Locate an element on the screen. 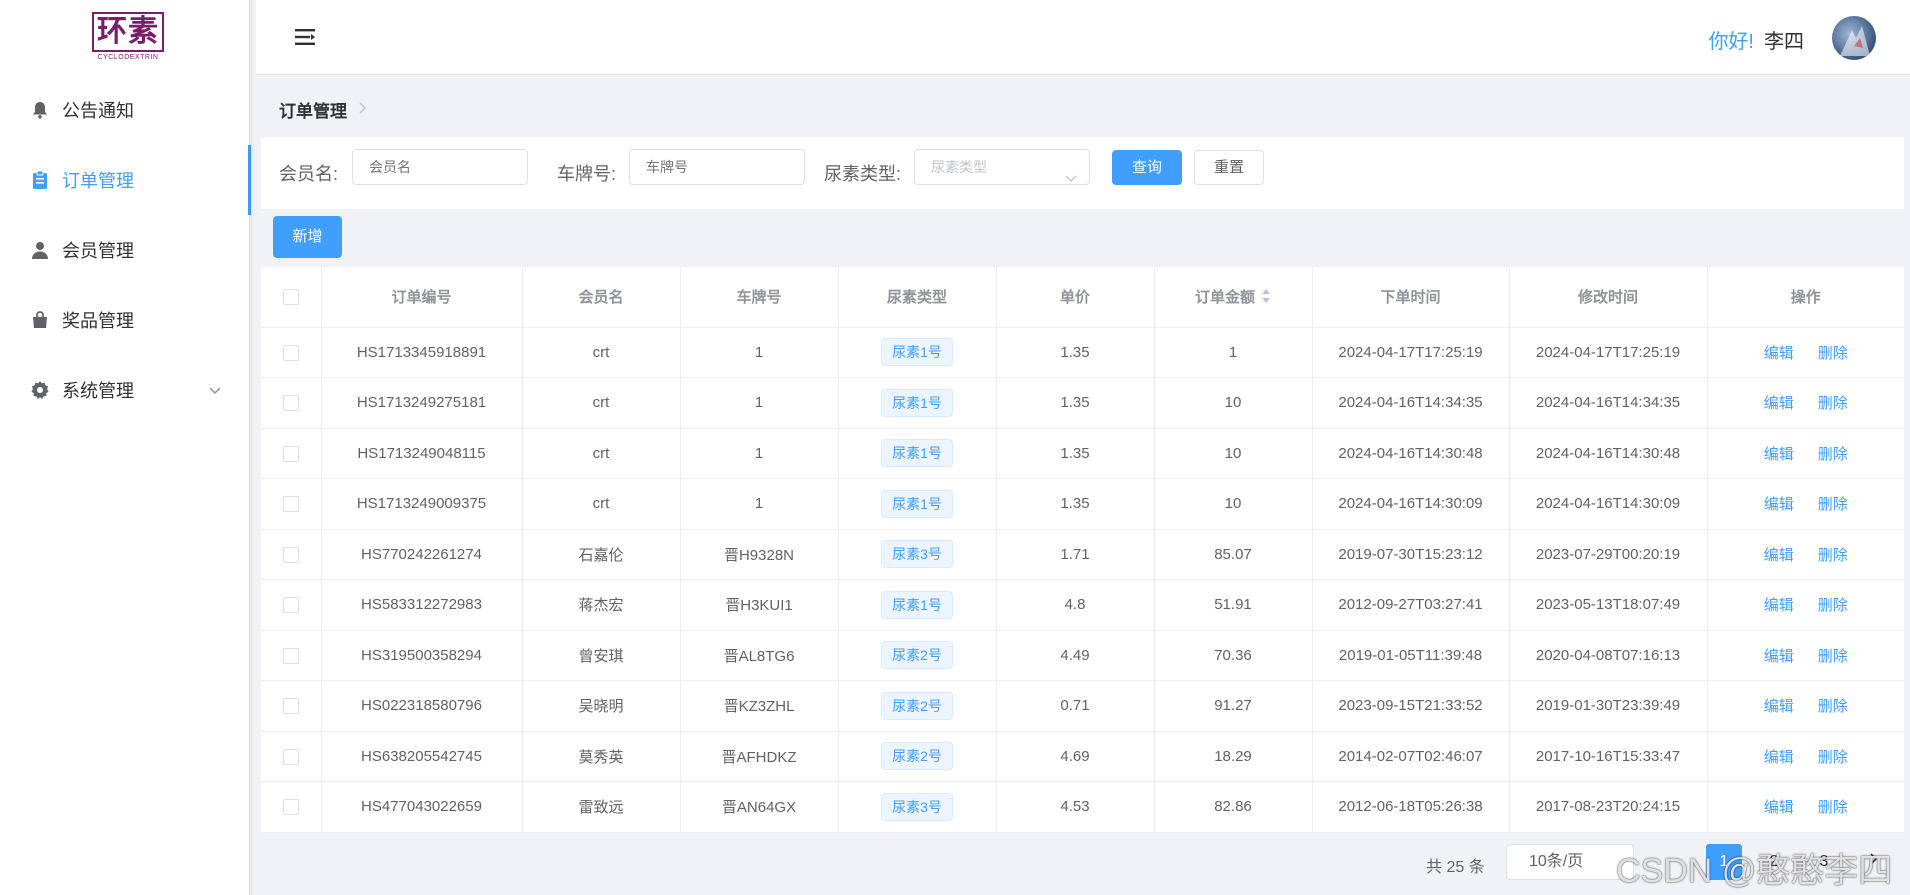  table-cell: 2019-01-05T11:39:48 is located at coordinates (1411, 655).